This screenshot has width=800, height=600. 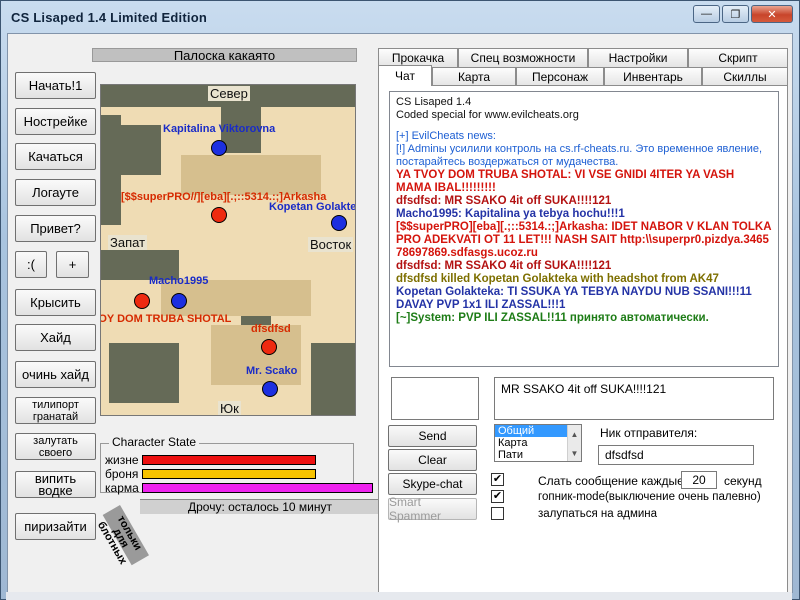 What do you see at coordinates (574, 443) in the screenshot?
I see `listbox-scrollbar: ▲ ▼` at bounding box center [574, 443].